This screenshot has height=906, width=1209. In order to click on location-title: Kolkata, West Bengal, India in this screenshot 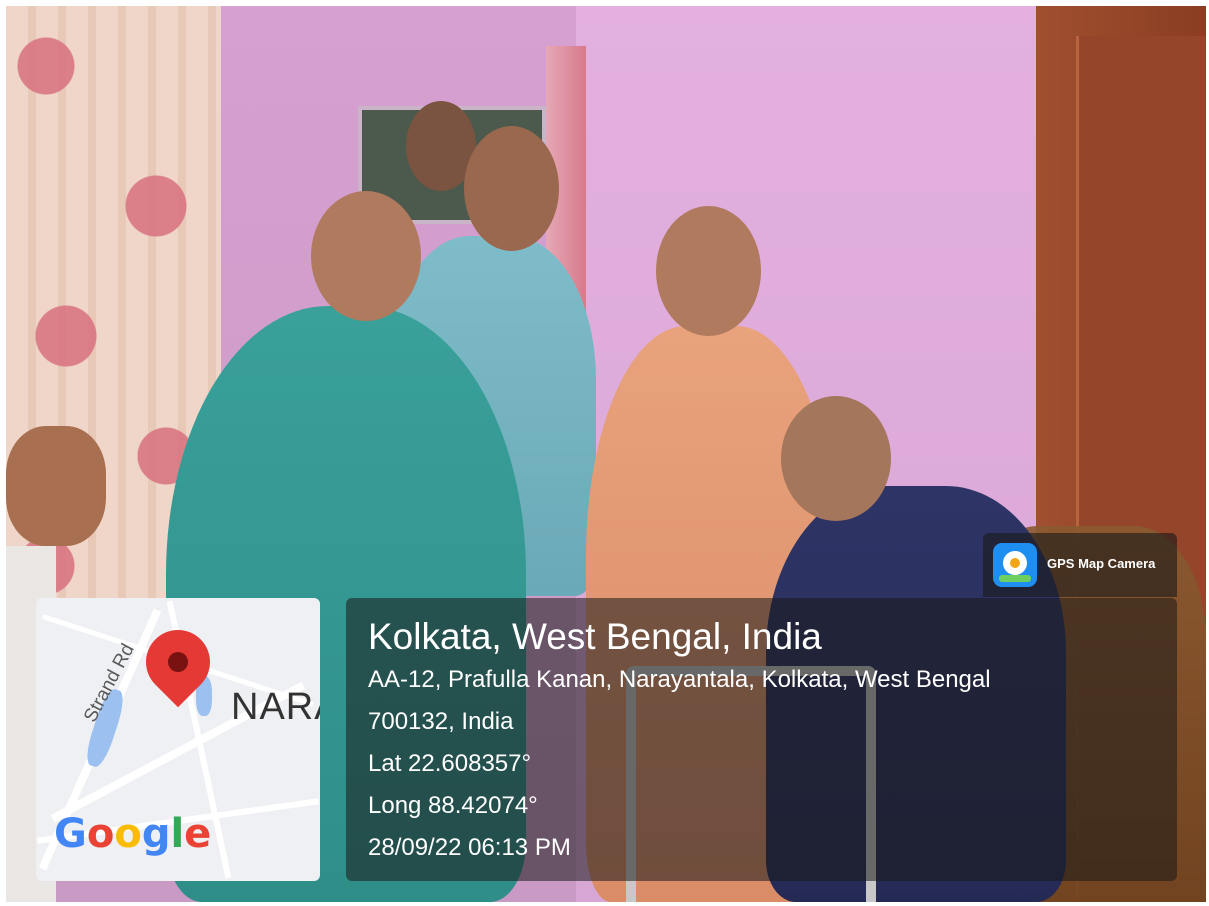, I will do `click(595, 636)`.